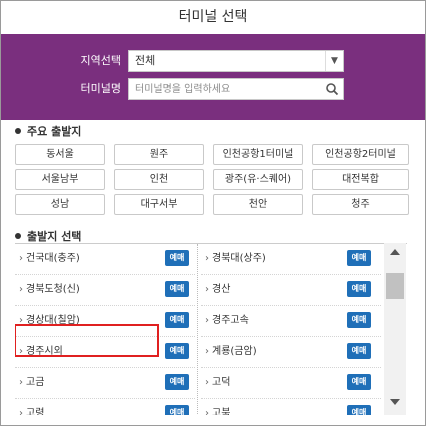  What do you see at coordinates (105, 407) in the screenshot?
I see `terminal-row: › 고령 예매` at bounding box center [105, 407].